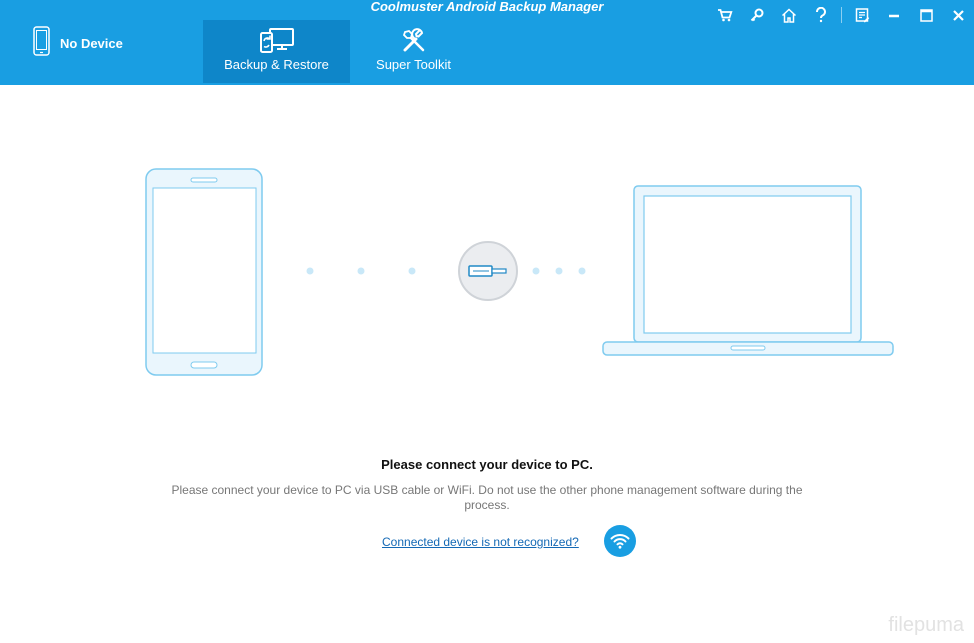 This screenshot has width=974, height=643. Describe the element at coordinates (480, 542) in the screenshot. I see `device-not-recognized-link: Connected device is not recognized?` at that location.